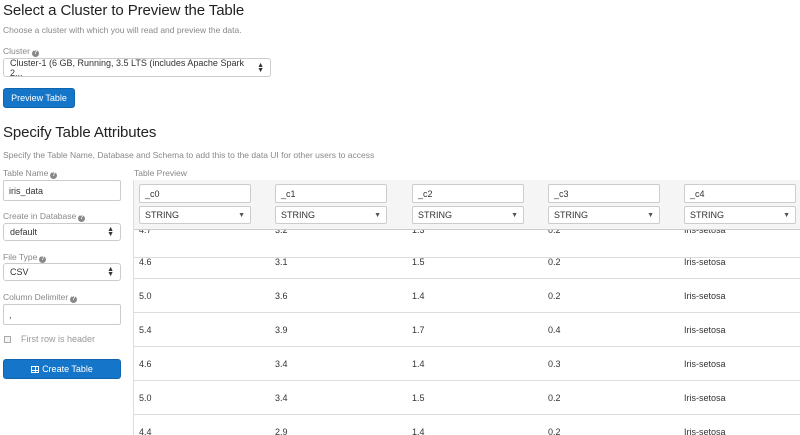 Image resolution: width=800 pixels, height=435 pixels. What do you see at coordinates (281, 262) in the screenshot?
I see `table-cell: 3.1` at bounding box center [281, 262].